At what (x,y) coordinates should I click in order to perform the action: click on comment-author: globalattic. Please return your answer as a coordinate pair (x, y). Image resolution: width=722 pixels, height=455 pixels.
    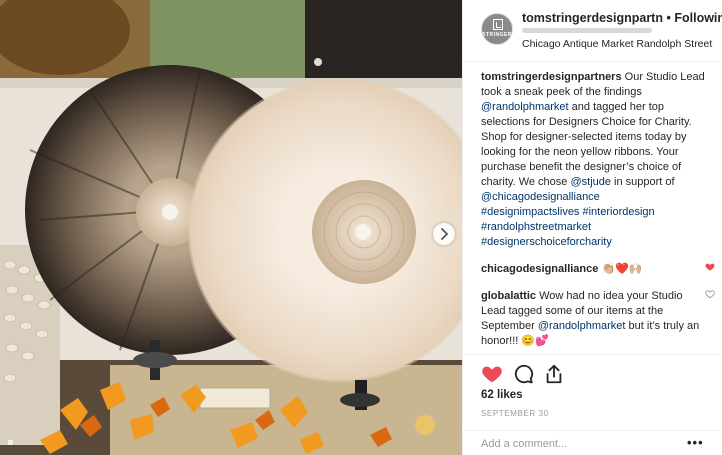
    Looking at the image, I should click on (508, 296).